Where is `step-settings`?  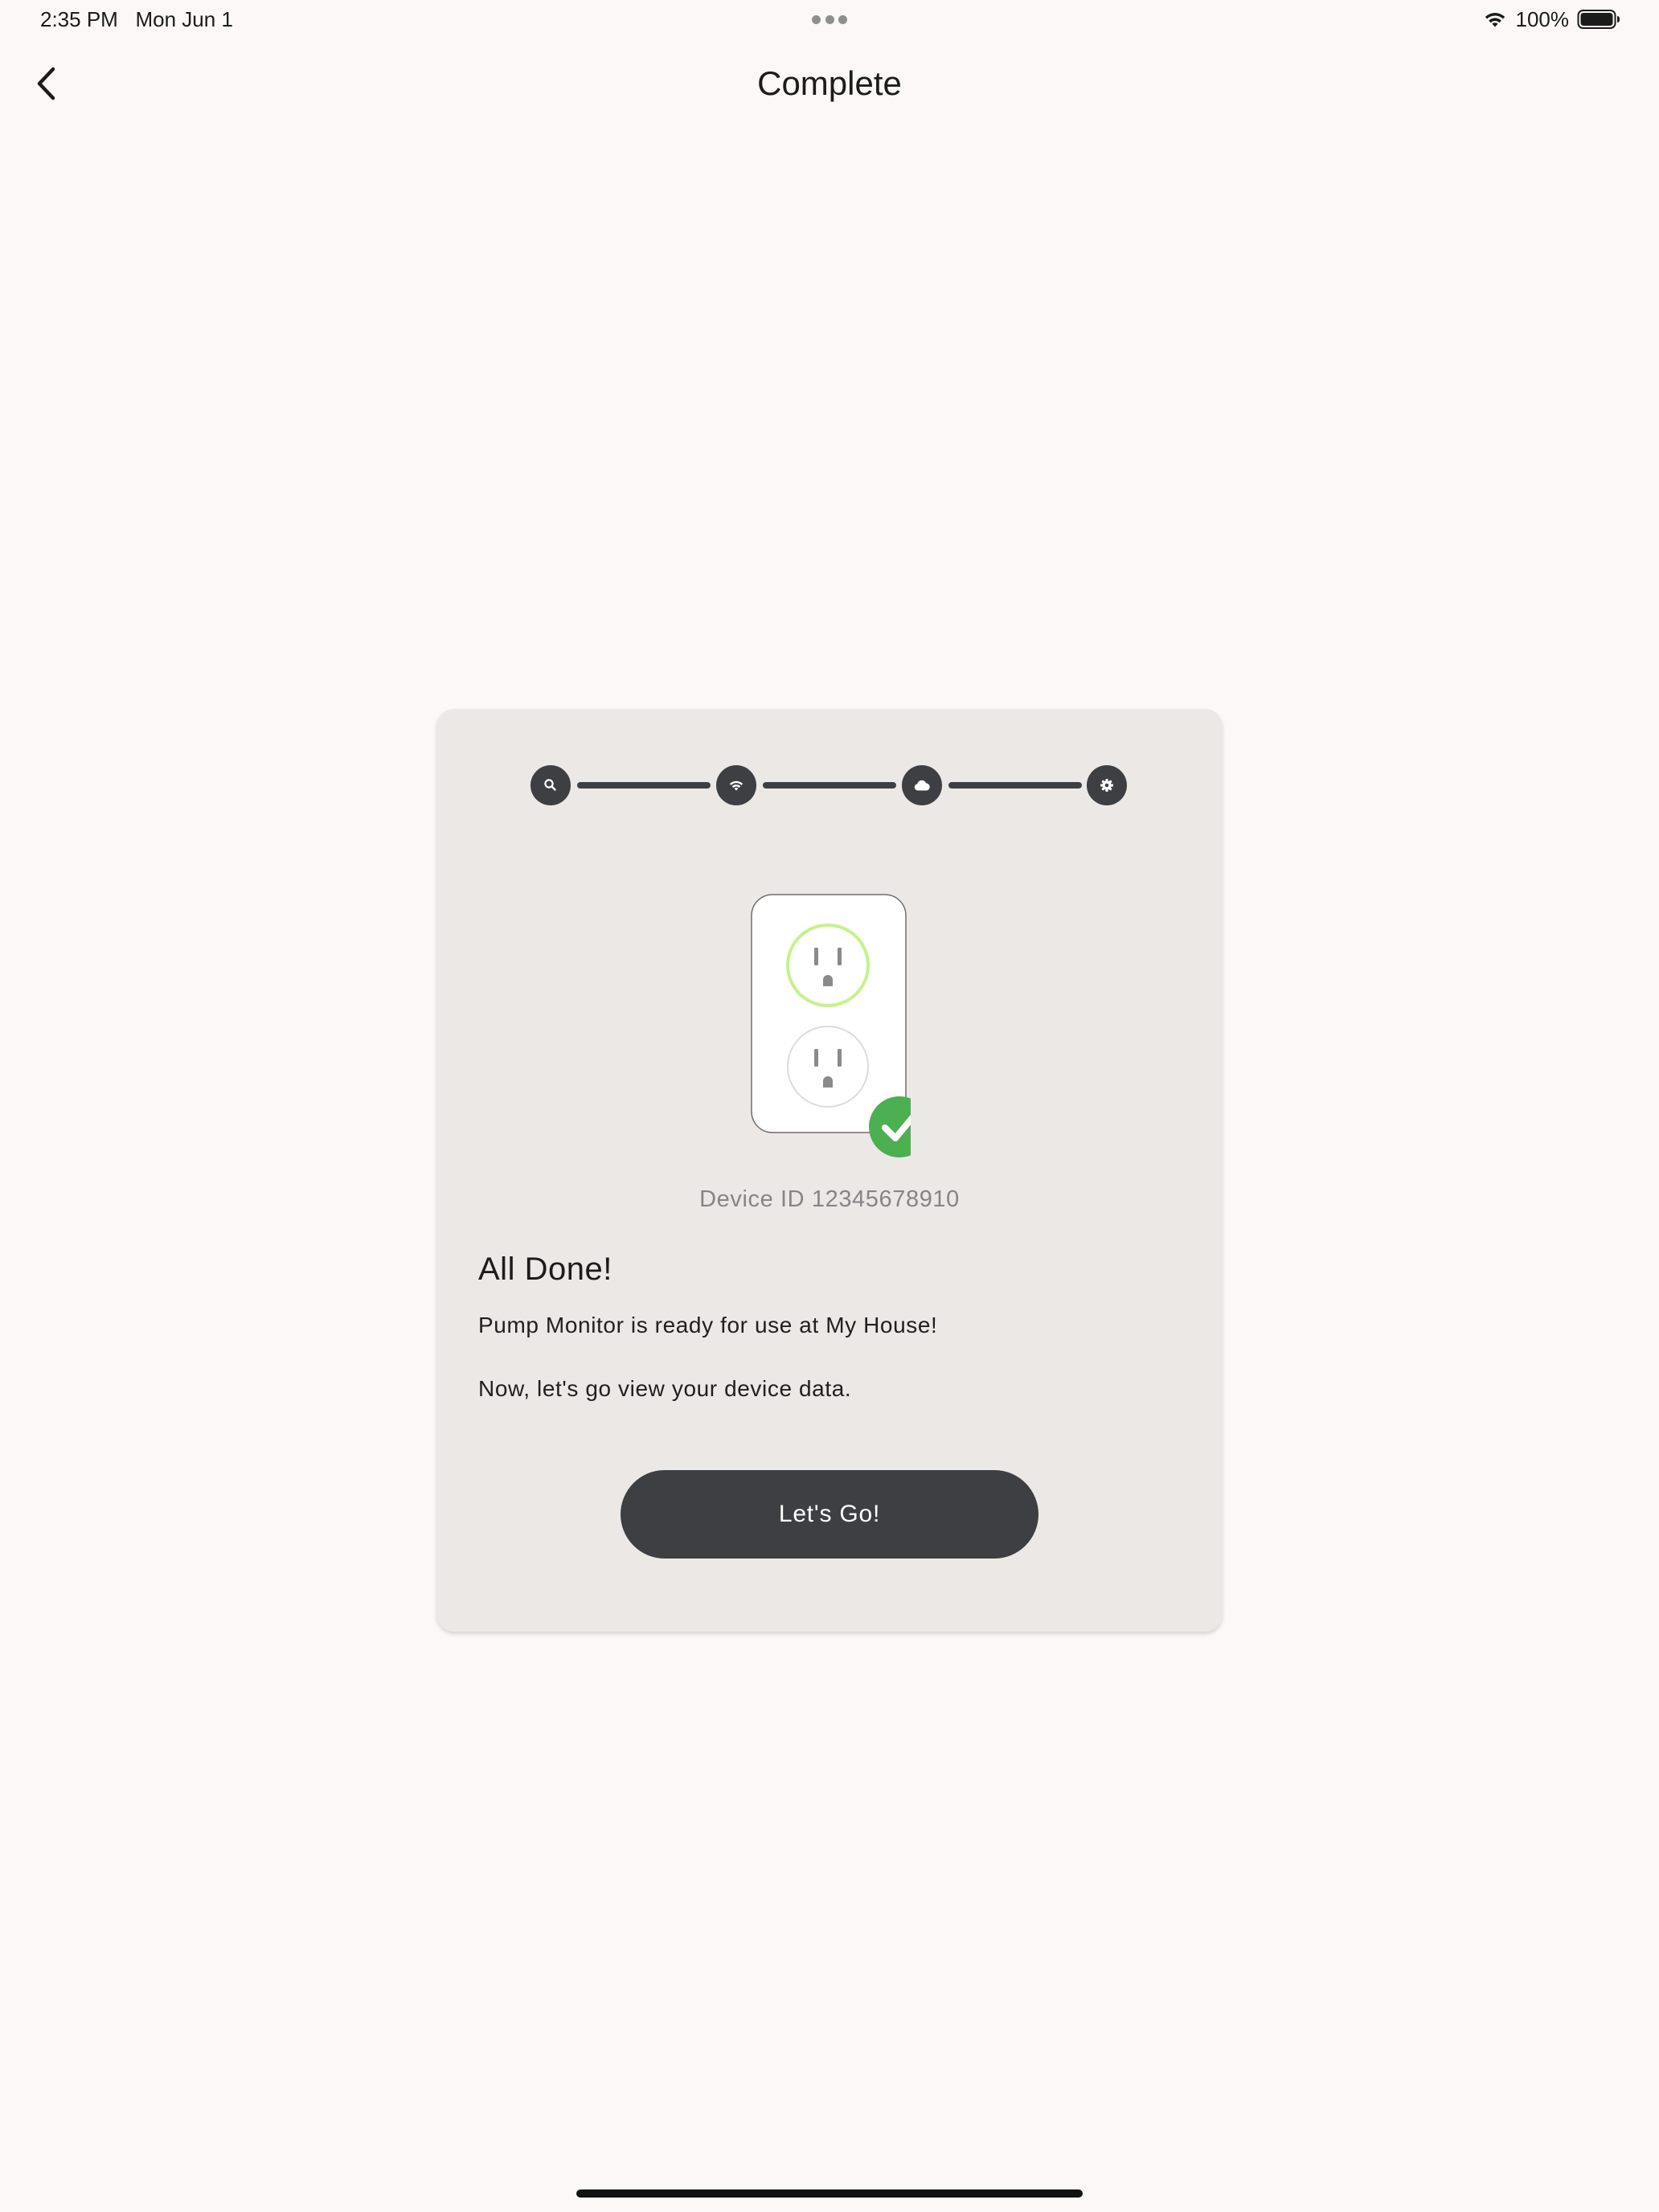 step-settings is located at coordinates (1107, 785).